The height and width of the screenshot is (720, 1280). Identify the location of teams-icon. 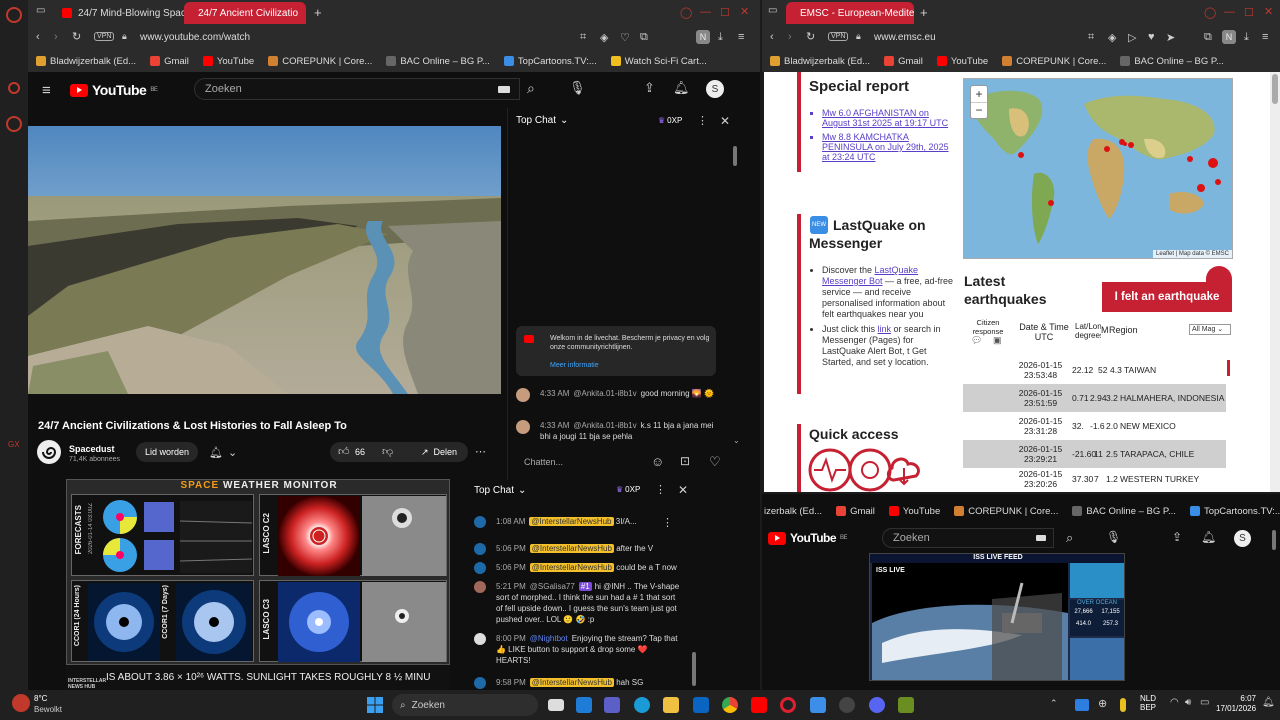
(612, 705).